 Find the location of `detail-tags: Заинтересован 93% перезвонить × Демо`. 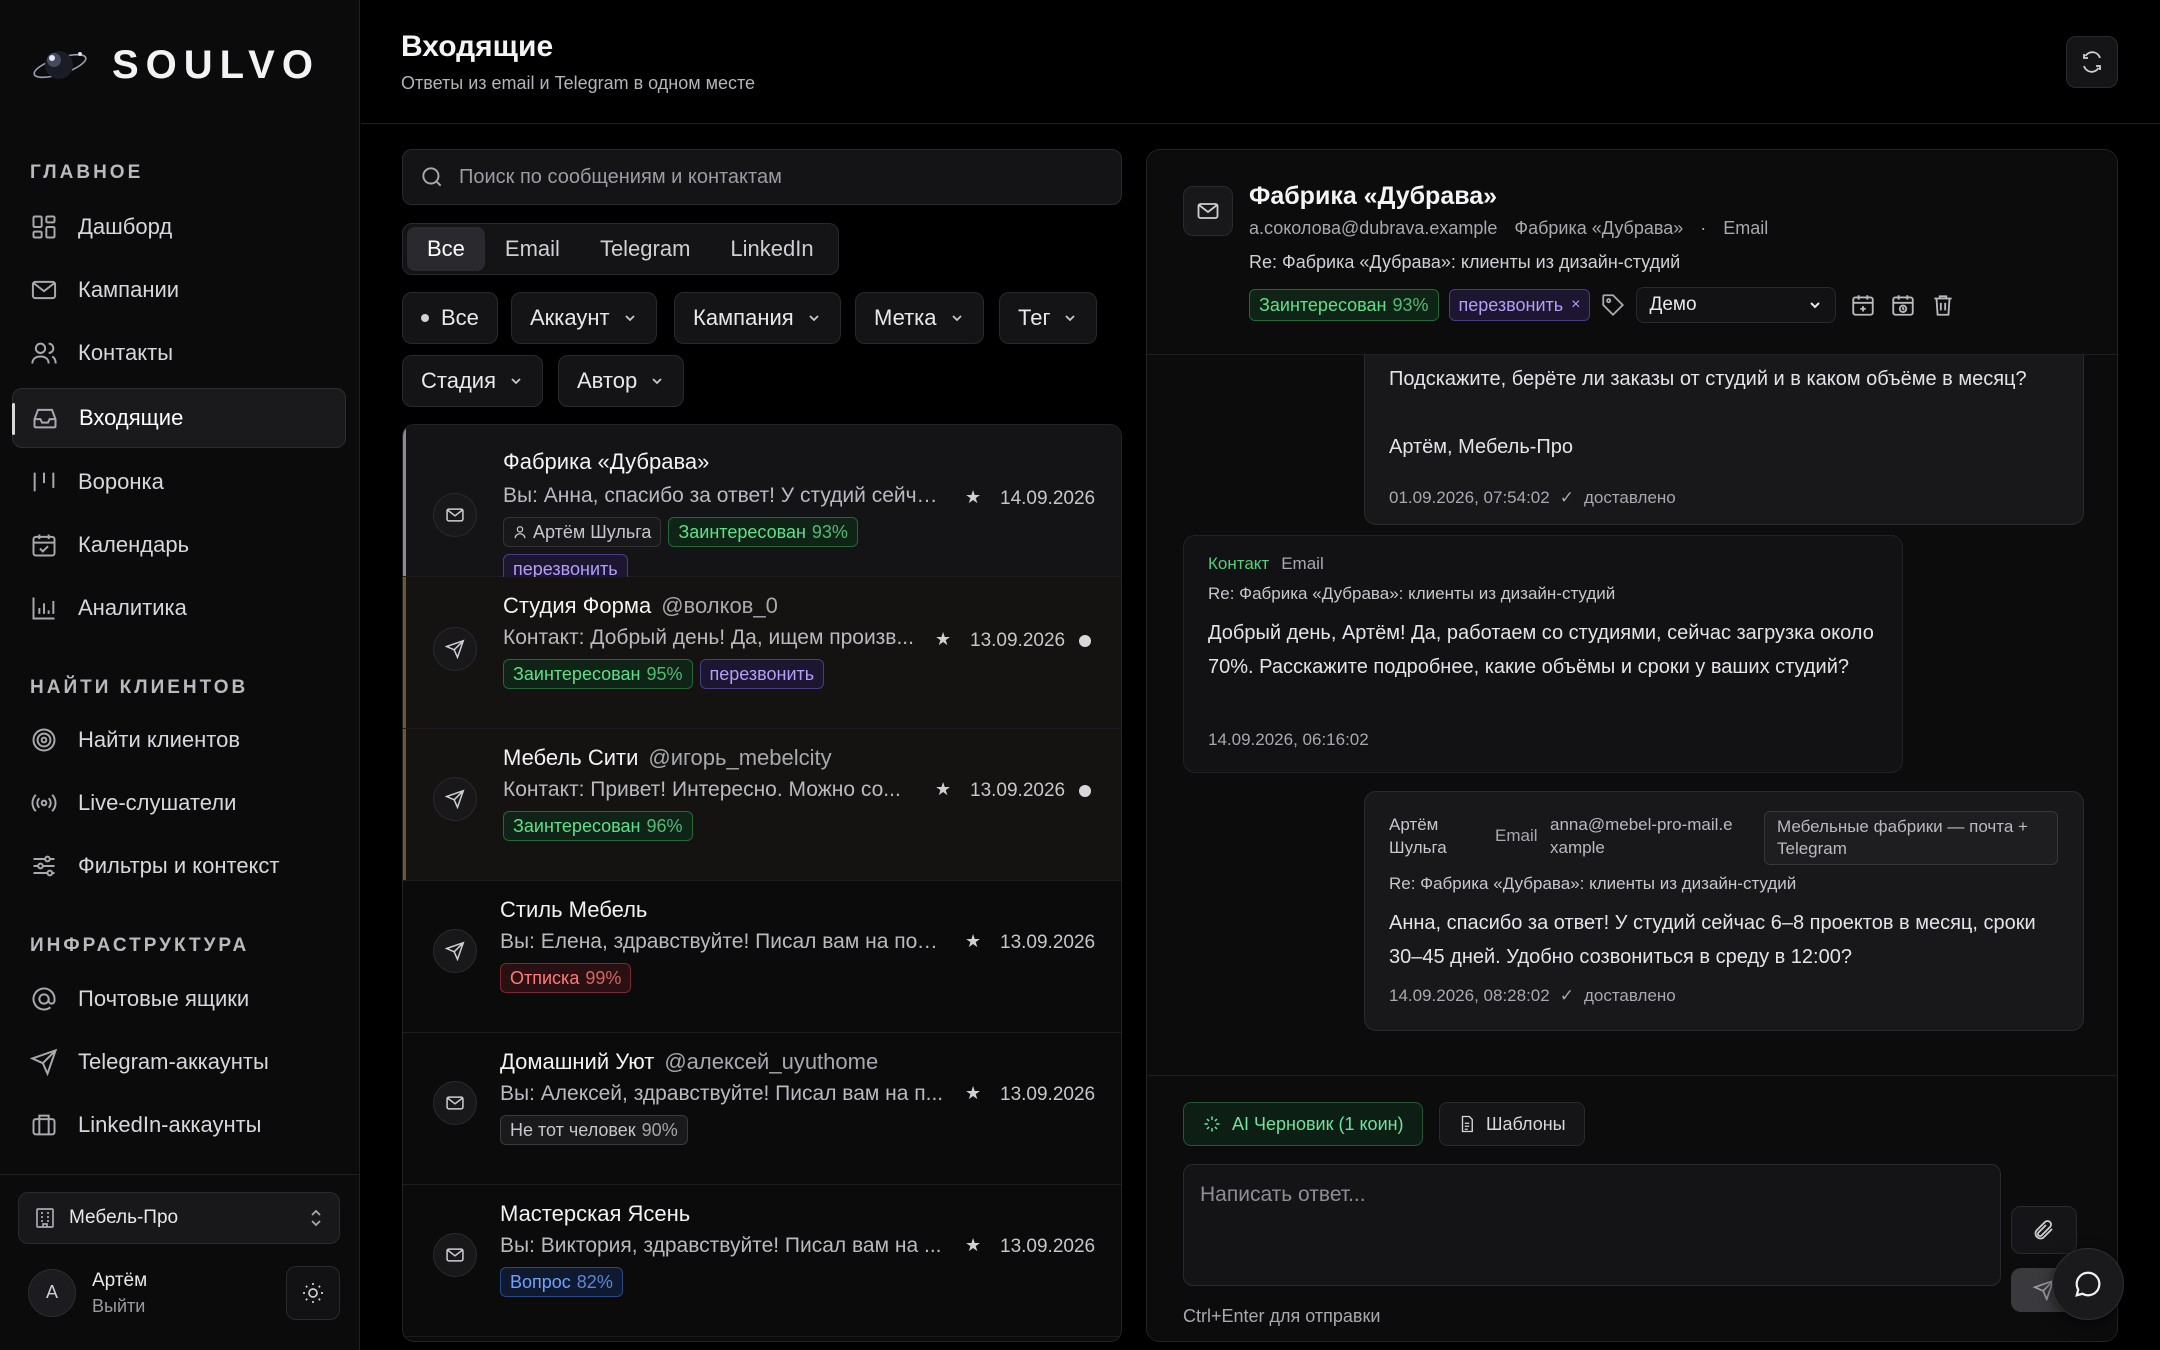

detail-tags: Заинтересован 93% перезвонить × Демо is located at coordinates (1602, 305).